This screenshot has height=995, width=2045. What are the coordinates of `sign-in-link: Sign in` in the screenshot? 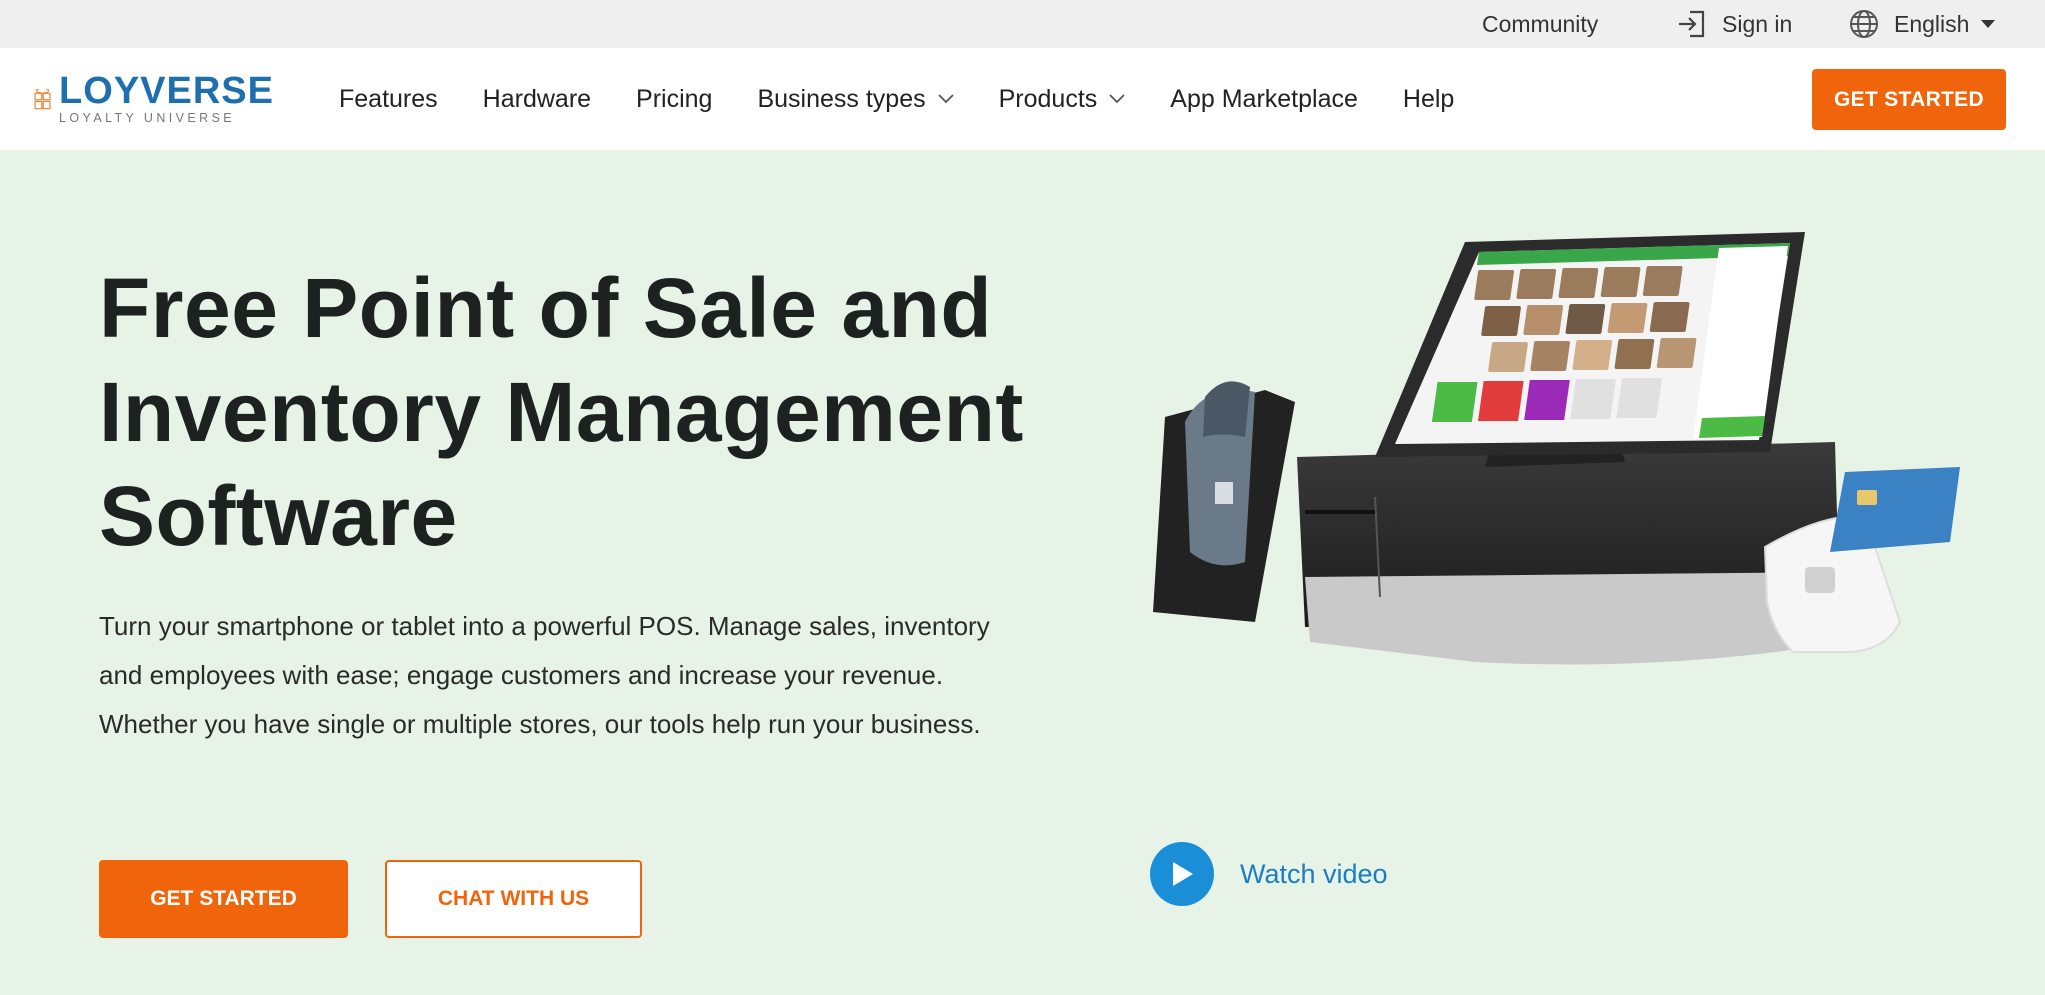 It's located at (1734, 24).